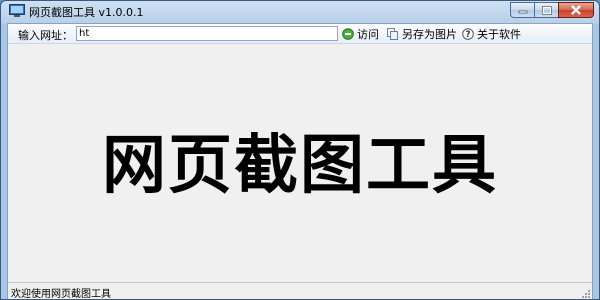 This screenshot has height=300, width=600. I want to click on resize-grip-icon, so click(586, 294).